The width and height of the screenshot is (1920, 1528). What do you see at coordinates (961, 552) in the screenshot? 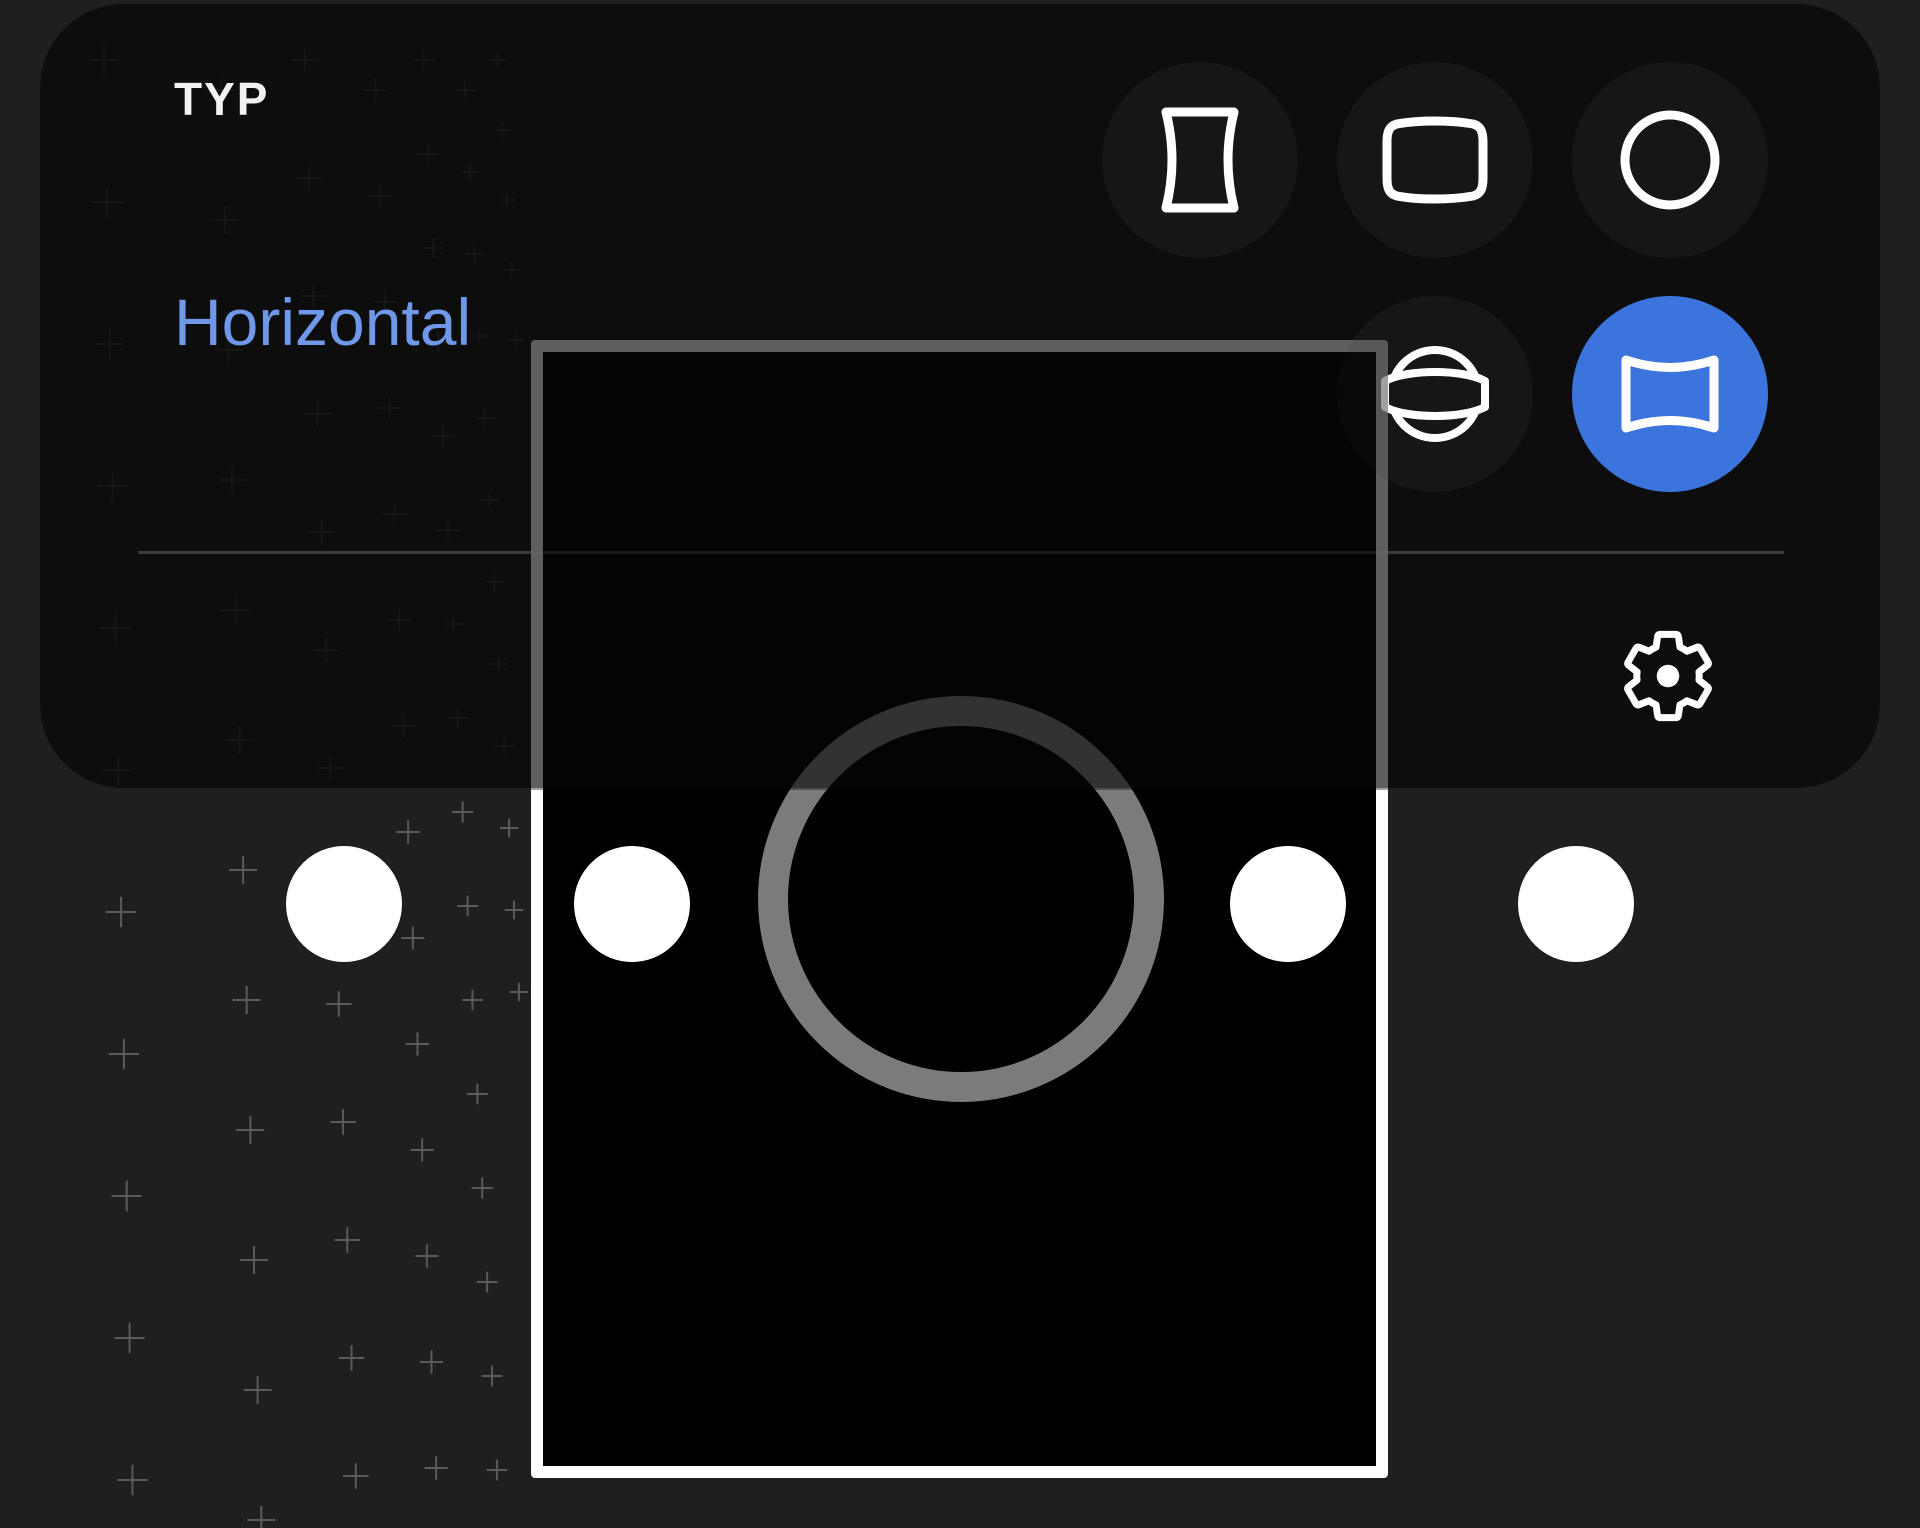
I see `panel-divider` at bounding box center [961, 552].